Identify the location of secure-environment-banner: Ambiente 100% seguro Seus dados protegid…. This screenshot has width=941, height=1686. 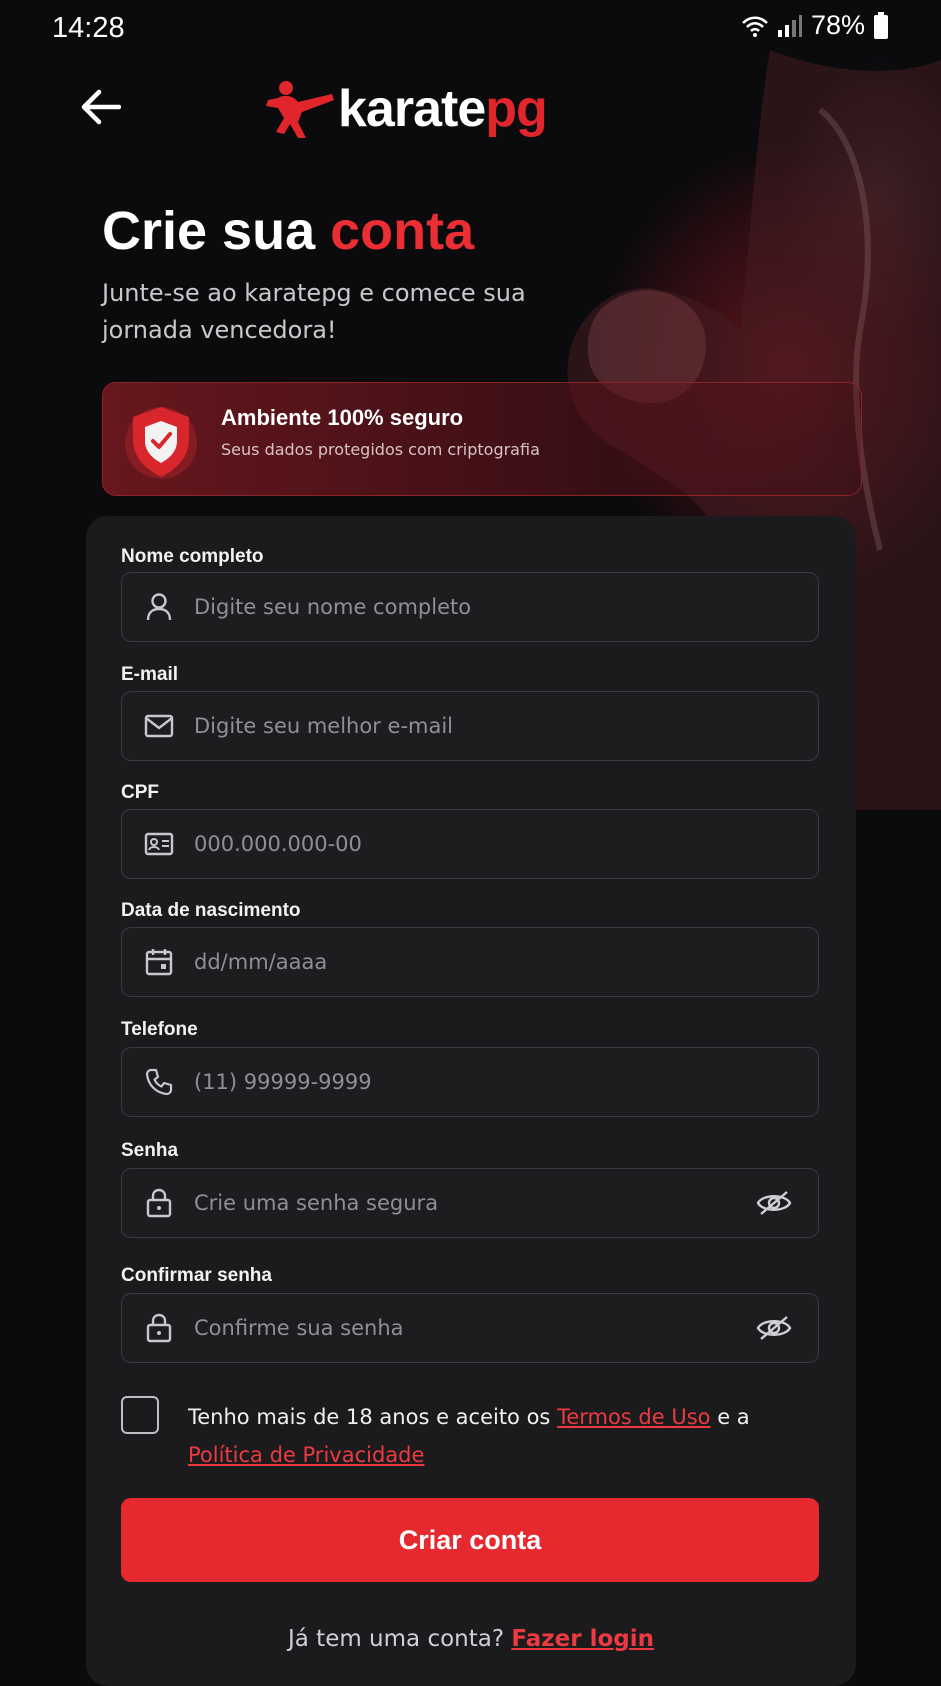
(482, 439).